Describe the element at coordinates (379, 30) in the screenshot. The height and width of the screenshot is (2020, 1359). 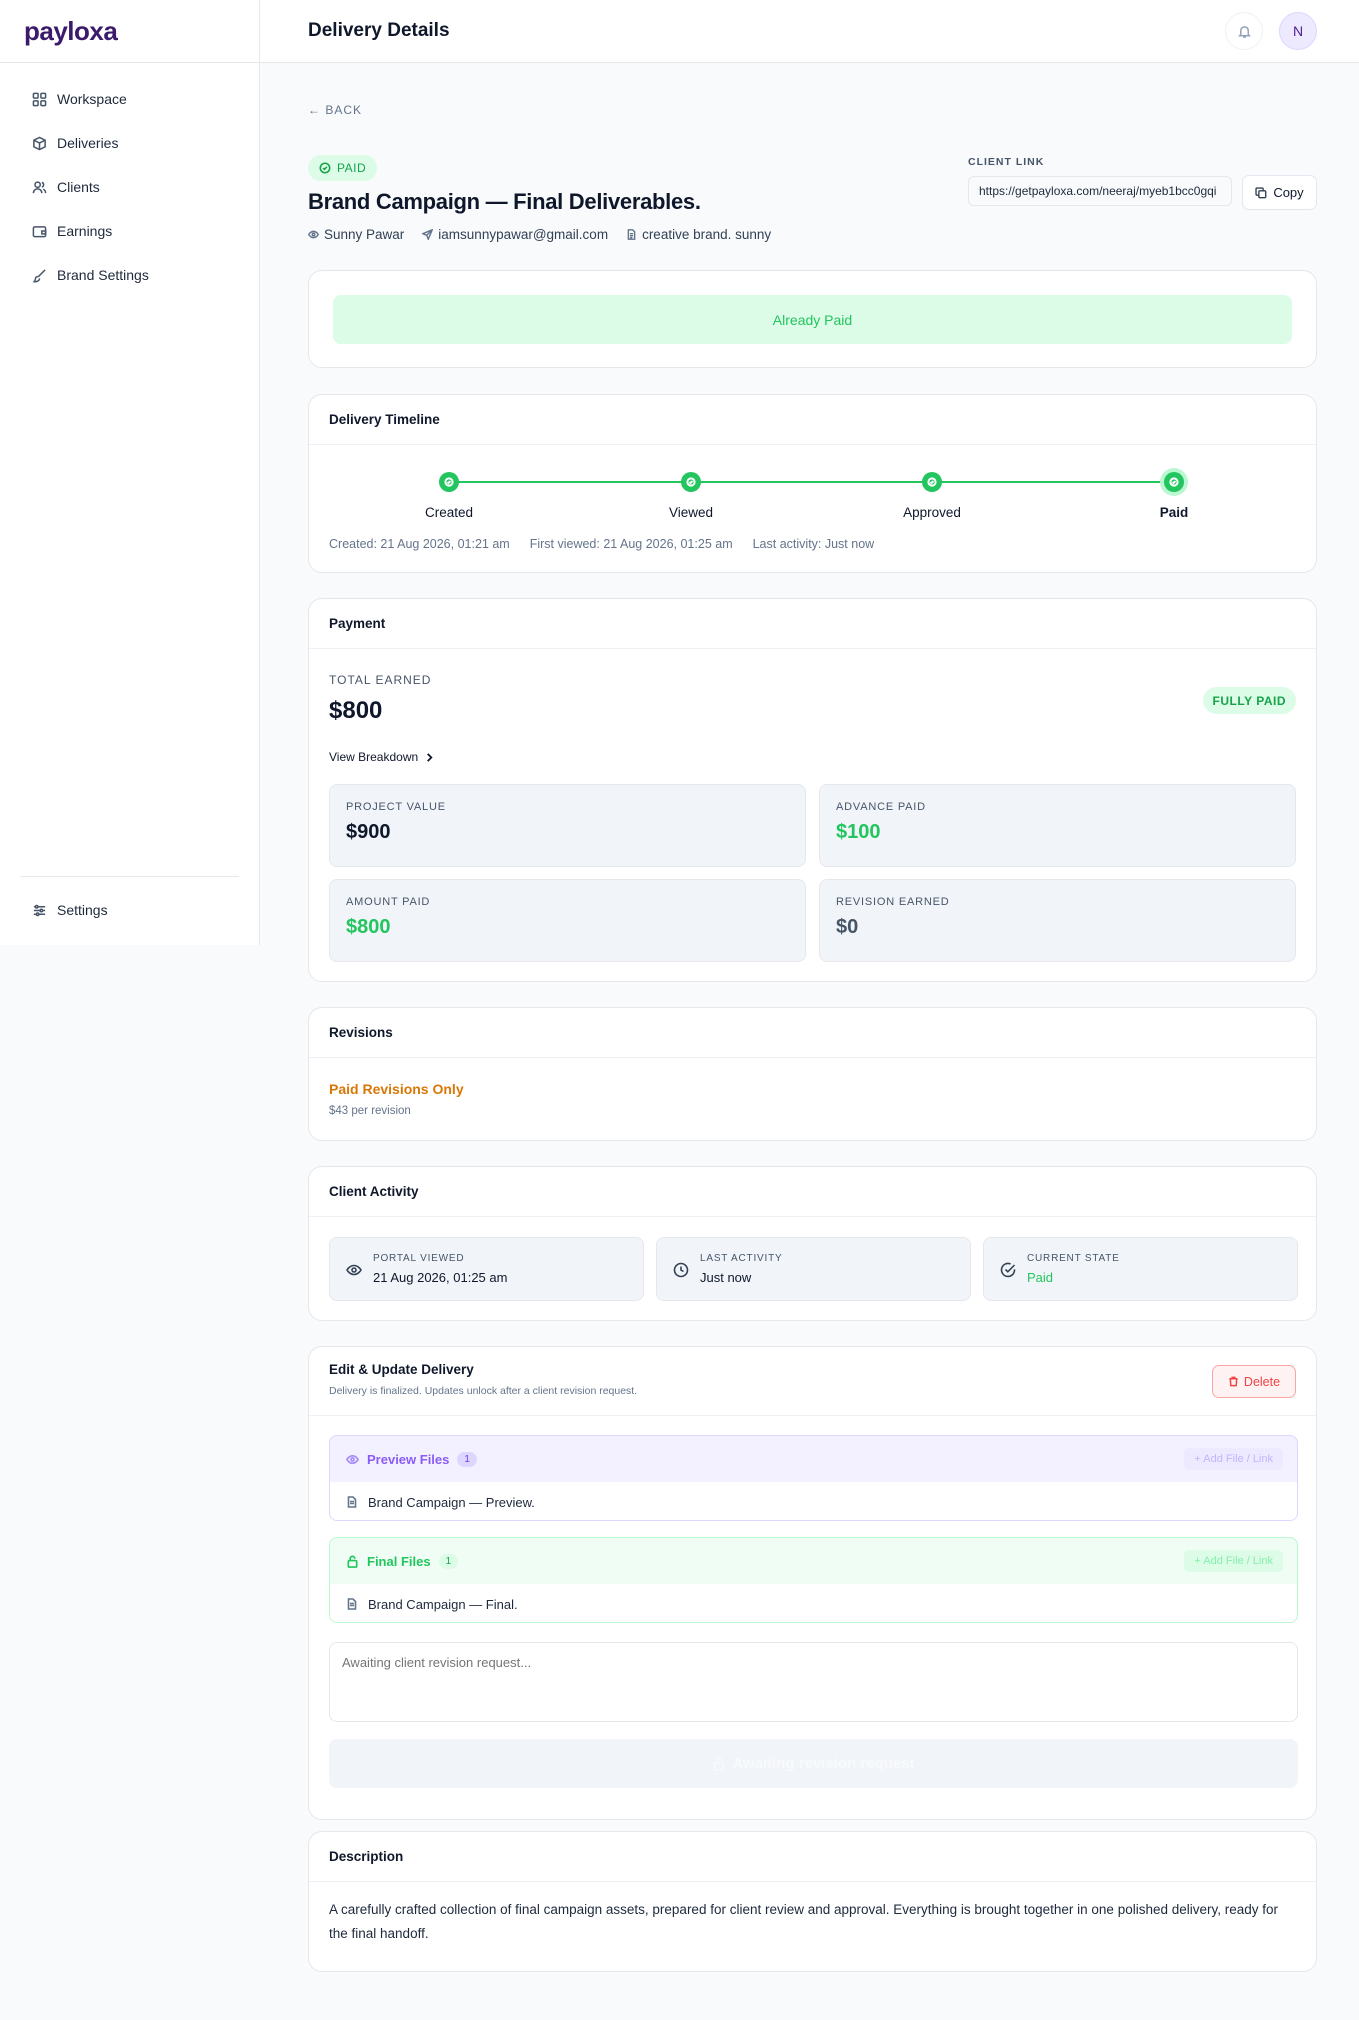
I see `page-header-title: Delivery Details` at that location.